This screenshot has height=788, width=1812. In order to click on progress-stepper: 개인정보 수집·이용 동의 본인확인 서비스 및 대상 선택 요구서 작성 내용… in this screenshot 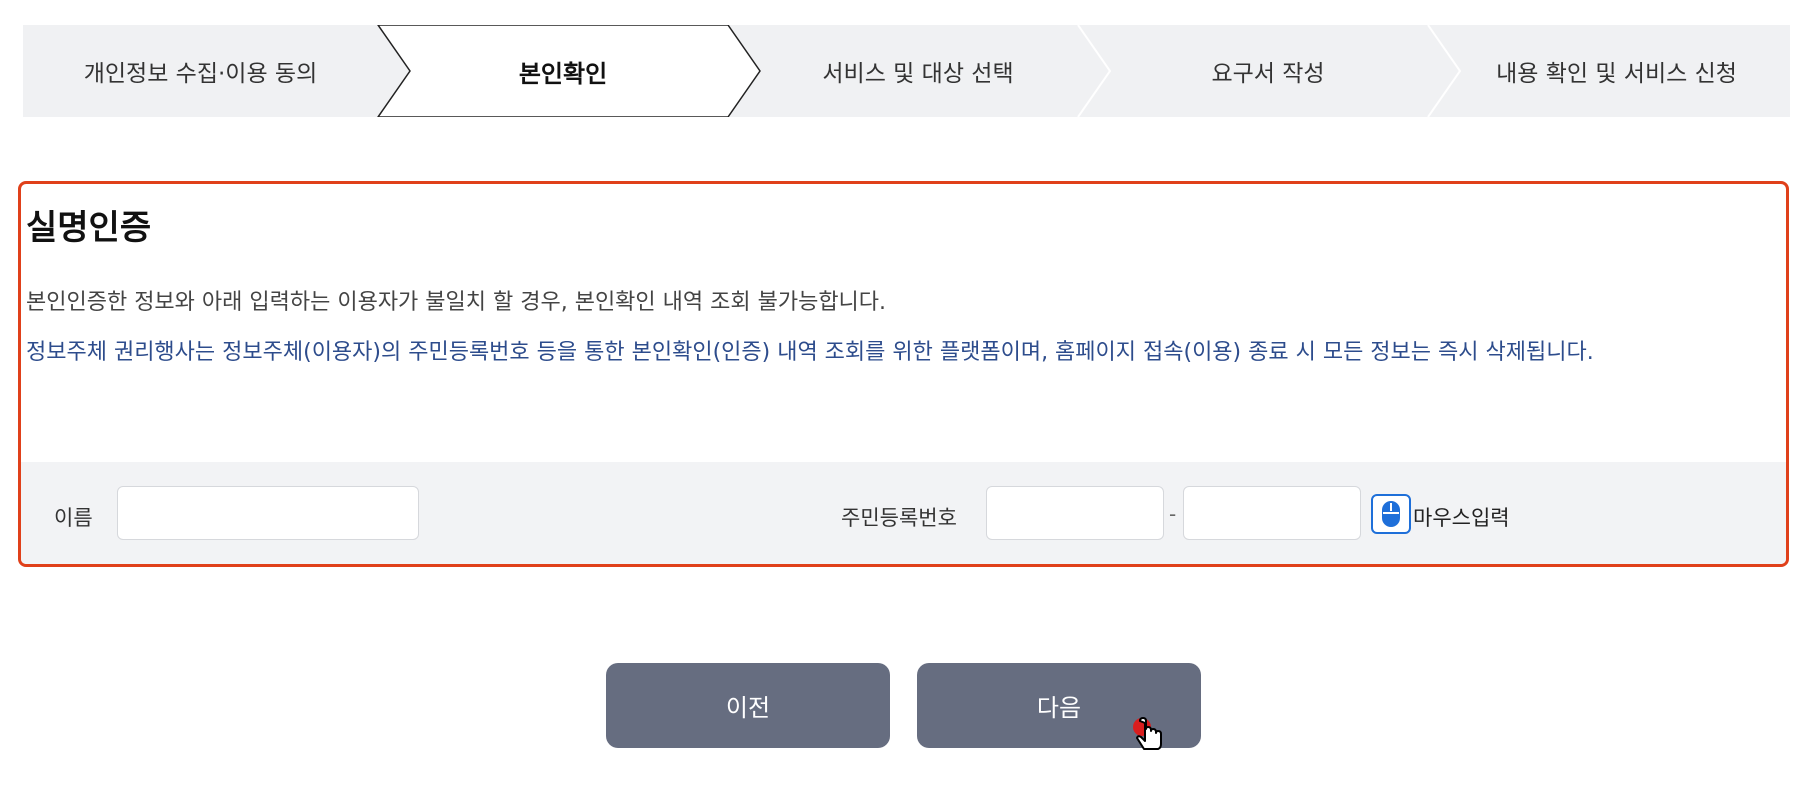, I will do `click(906, 71)`.